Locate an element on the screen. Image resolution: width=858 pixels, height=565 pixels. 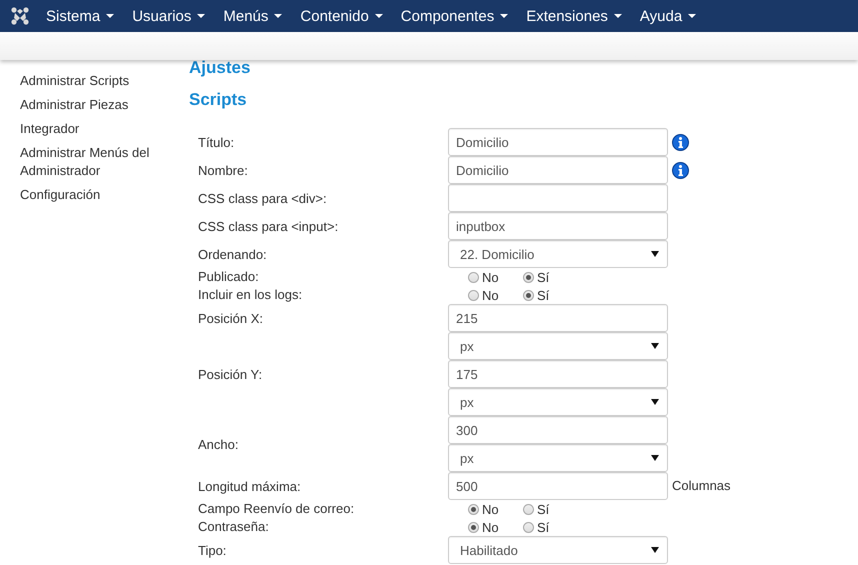
select-dropdown: Habilitado is located at coordinates (558, 550).